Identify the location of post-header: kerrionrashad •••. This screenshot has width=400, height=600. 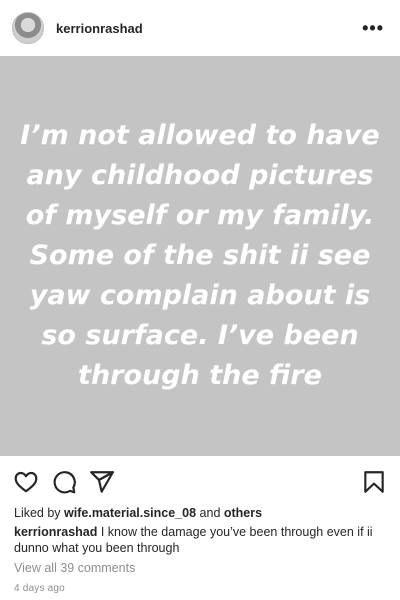
(200, 28).